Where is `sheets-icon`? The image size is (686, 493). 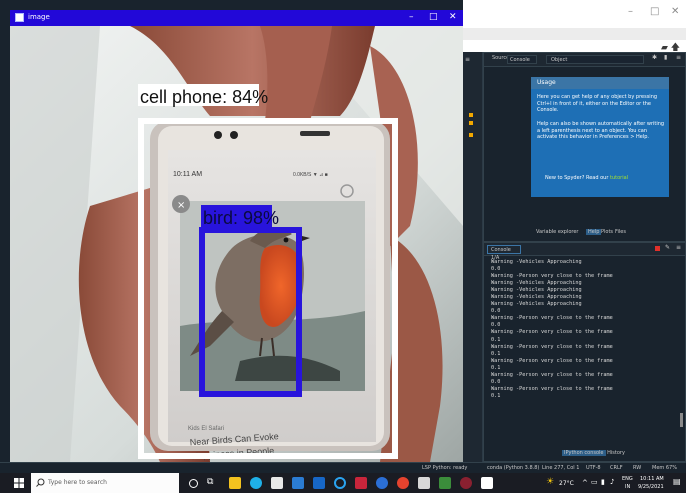 sheets-icon is located at coordinates (445, 483).